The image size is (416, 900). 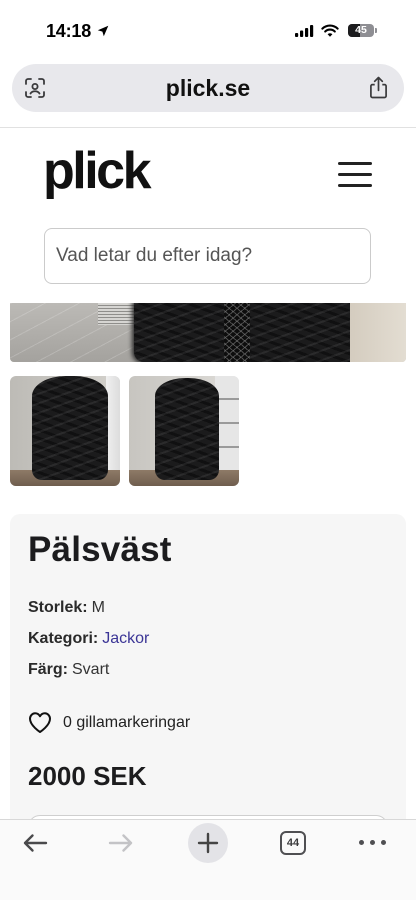 I want to click on size-value: M, so click(x=98, y=607).